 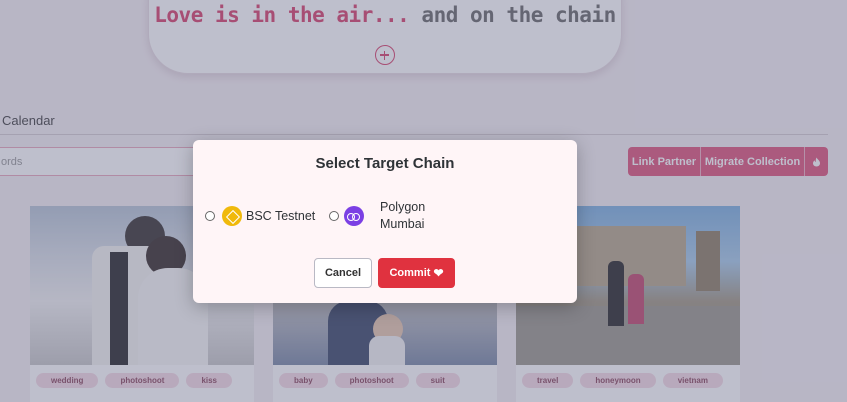 What do you see at coordinates (232, 216) in the screenshot?
I see `bnb-chain-icon` at bounding box center [232, 216].